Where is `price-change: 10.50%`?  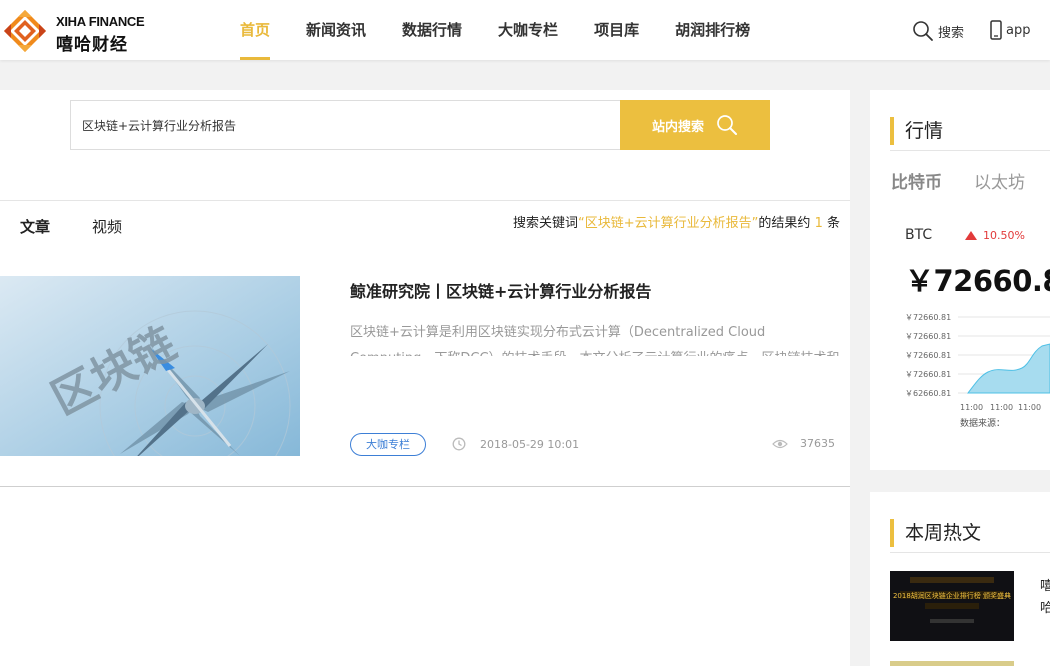
price-change: 10.50% is located at coordinates (995, 235).